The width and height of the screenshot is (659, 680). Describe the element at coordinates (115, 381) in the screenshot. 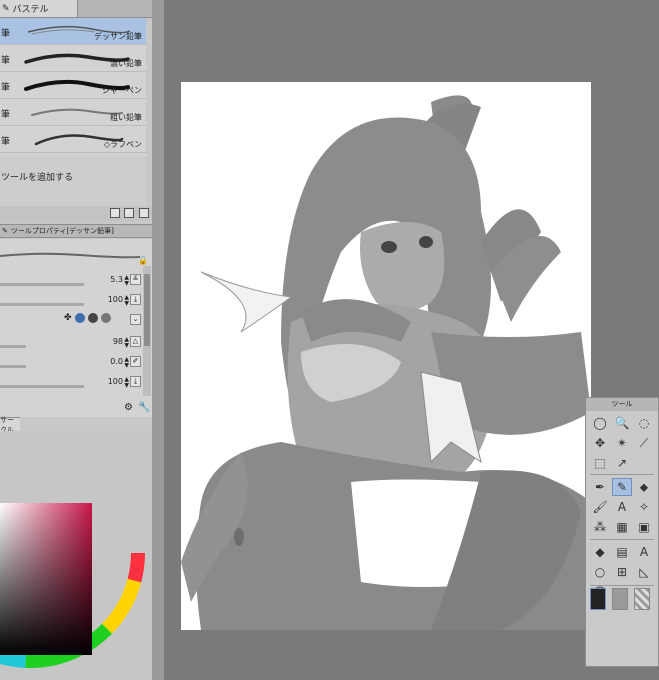

I see `blend-value: 100` at that location.